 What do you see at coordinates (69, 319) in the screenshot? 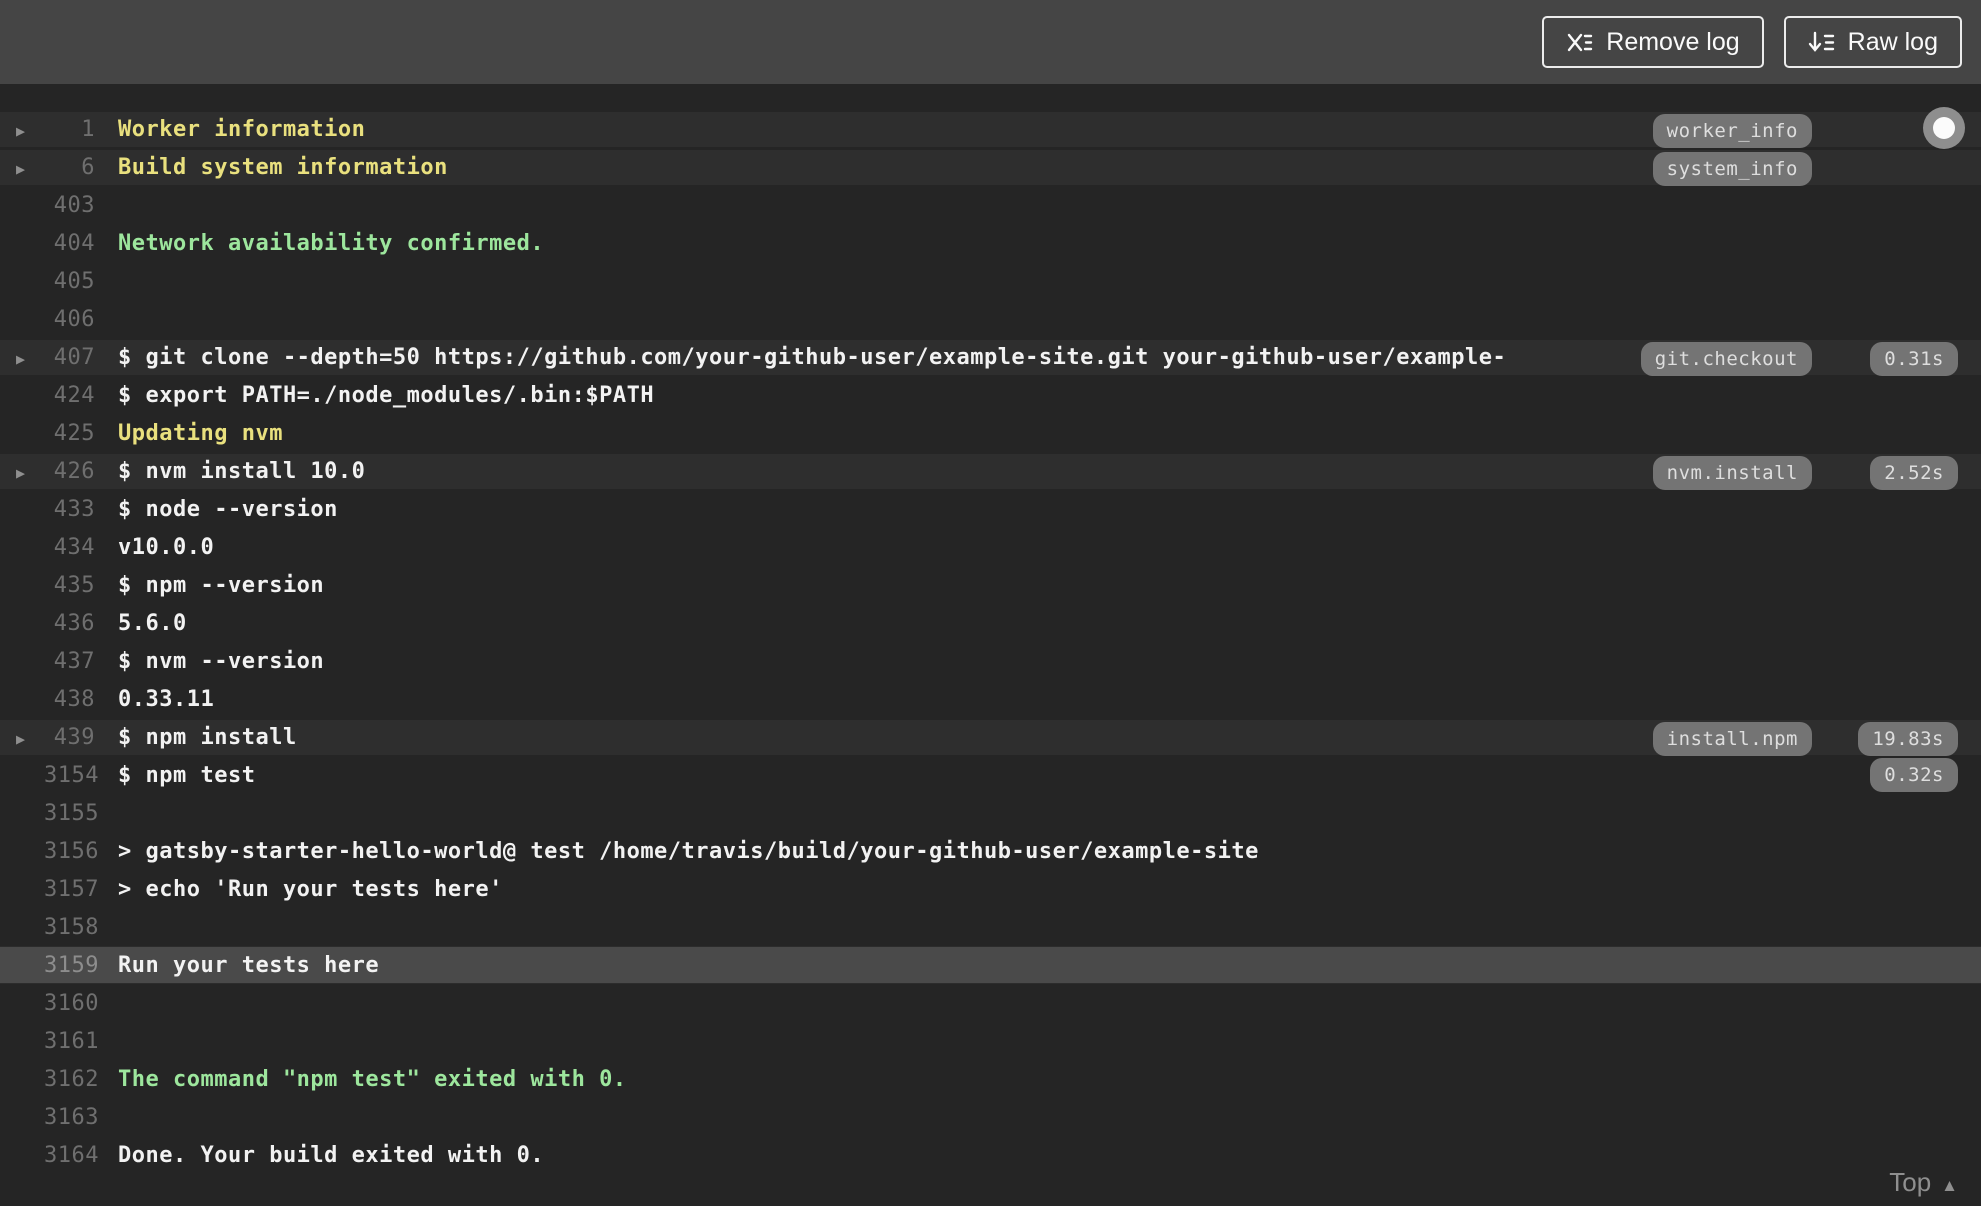
I see `line-number: 406` at bounding box center [69, 319].